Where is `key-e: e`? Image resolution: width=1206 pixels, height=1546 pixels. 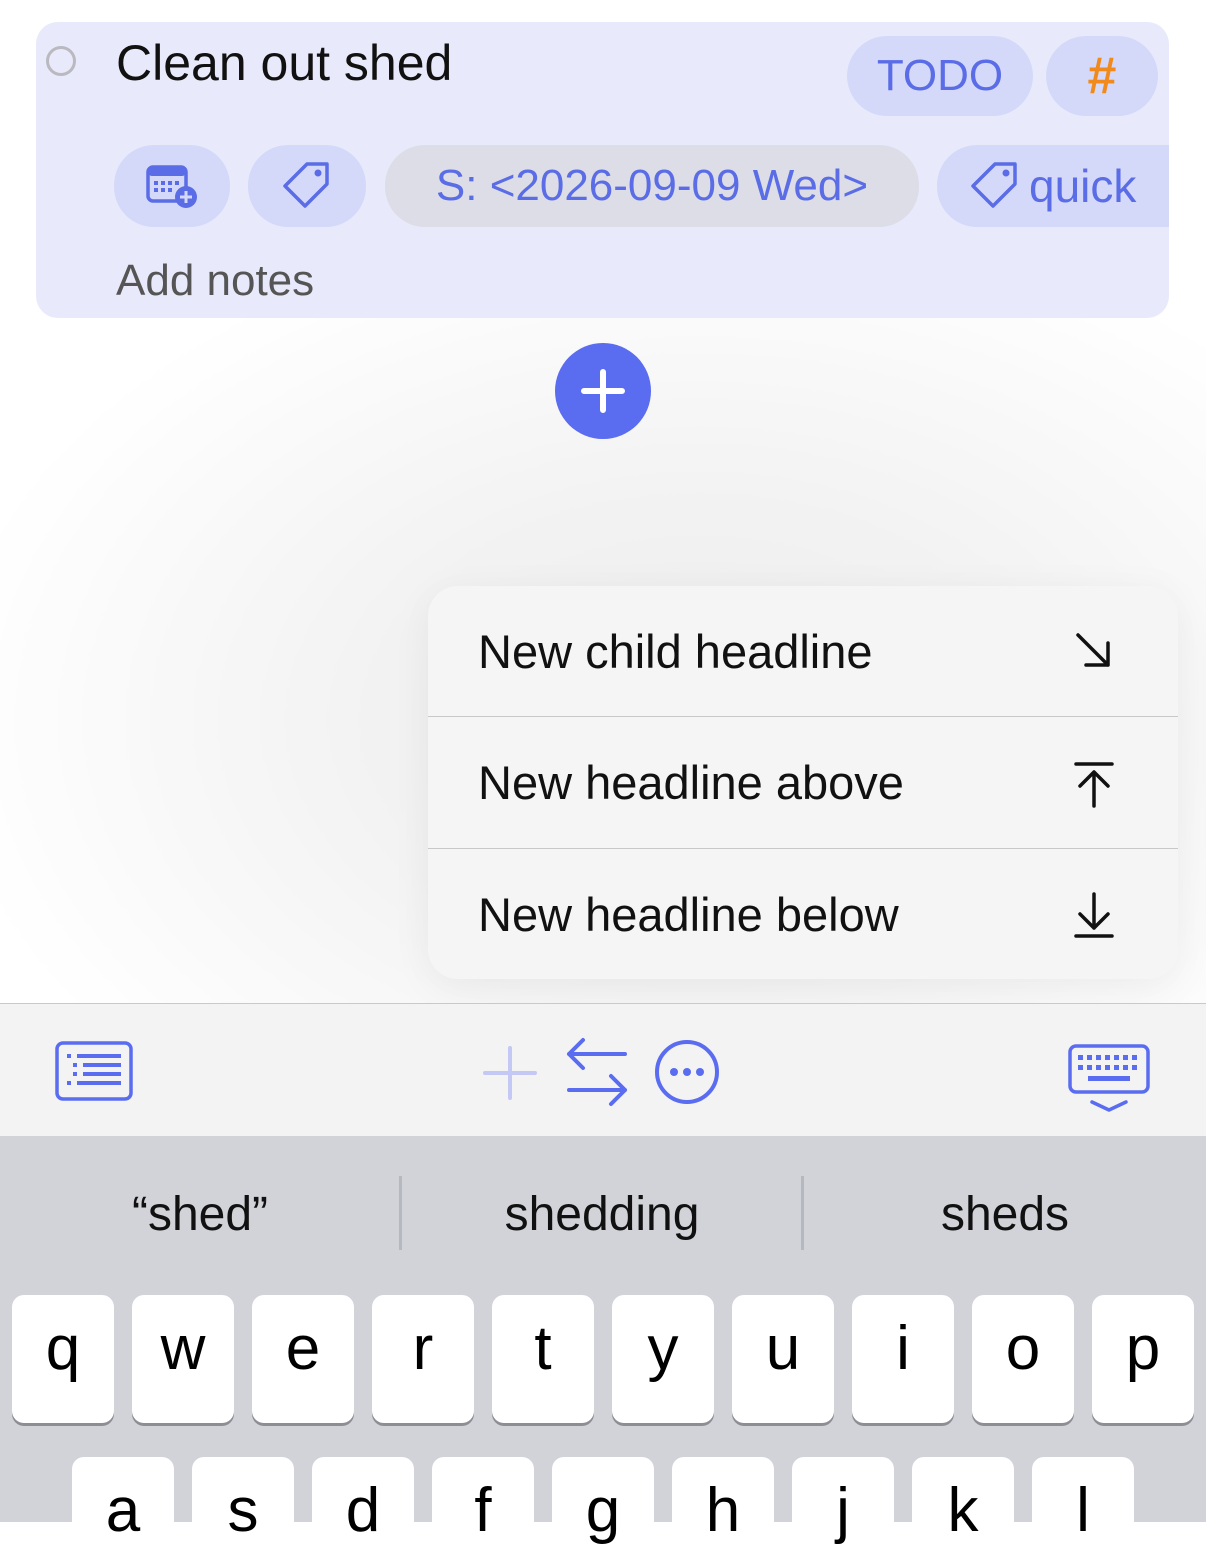 key-e: e is located at coordinates (303, 1359).